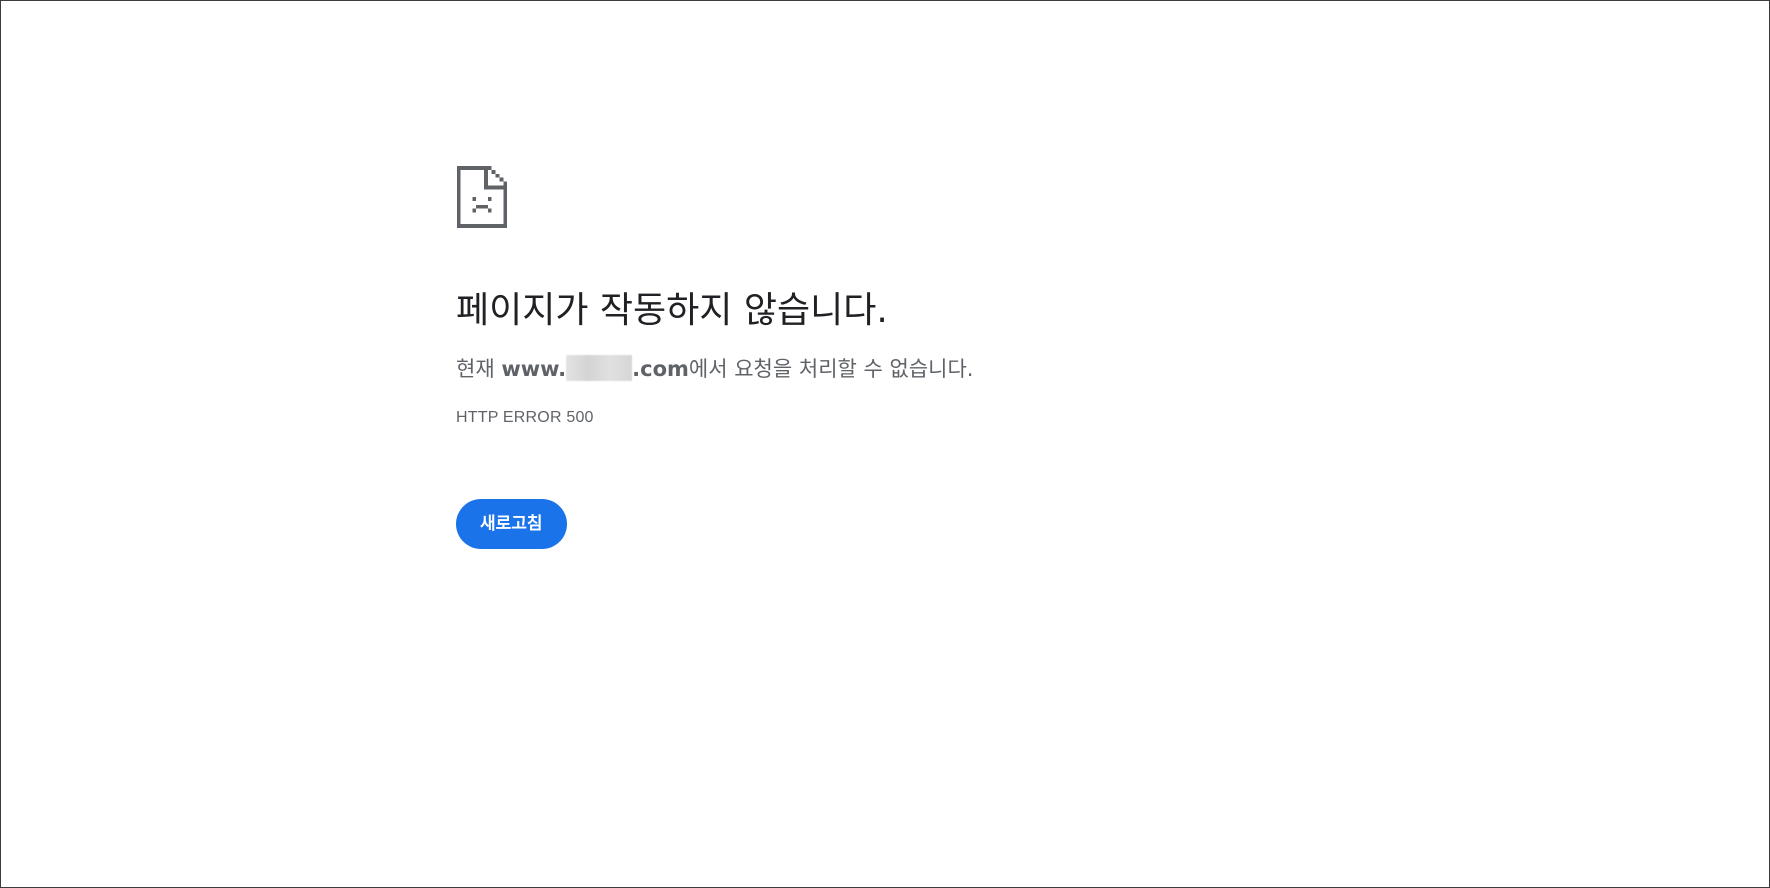 This screenshot has height=888, width=1770. Describe the element at coordinates (511, 524) in the screenshot. I see `reload-button: 새로고침` at that location.